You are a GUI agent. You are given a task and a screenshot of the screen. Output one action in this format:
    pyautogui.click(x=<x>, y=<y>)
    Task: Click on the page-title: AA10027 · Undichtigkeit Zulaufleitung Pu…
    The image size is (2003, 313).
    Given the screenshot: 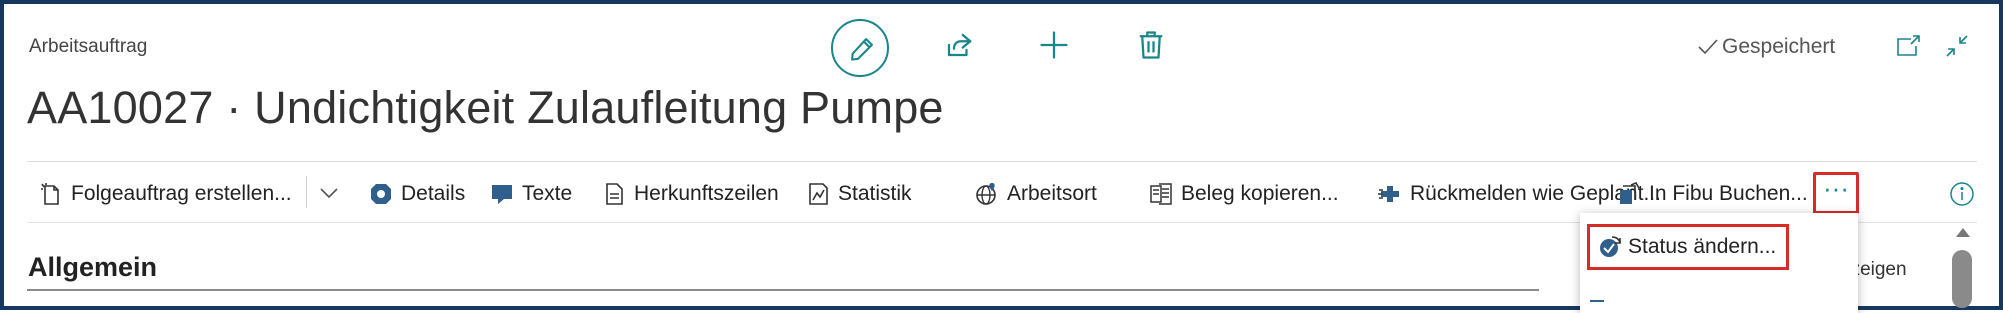 What is the action you would take?
    pyautogui.click(x=485, y=107)
    